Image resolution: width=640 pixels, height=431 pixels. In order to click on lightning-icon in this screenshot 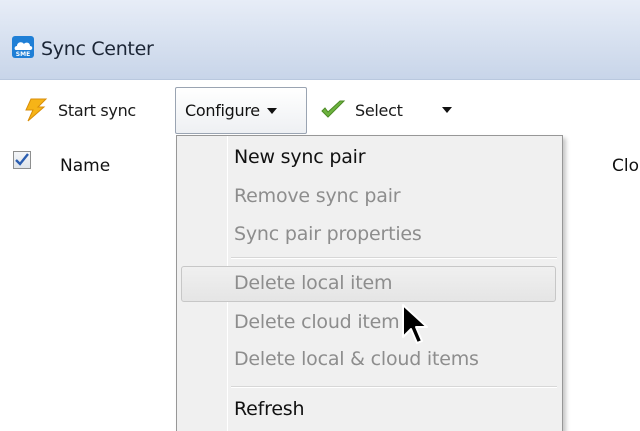, I will do `click(36, 110)`.